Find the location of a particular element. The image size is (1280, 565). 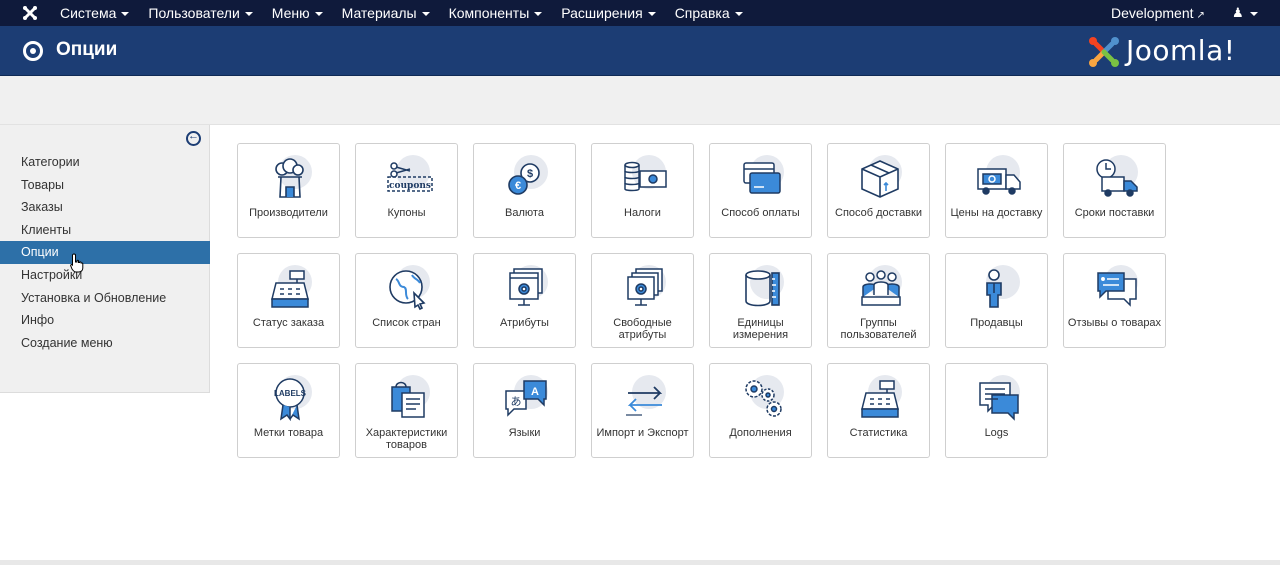

menu-label: Пользователи is located at coordinates (194, 13).